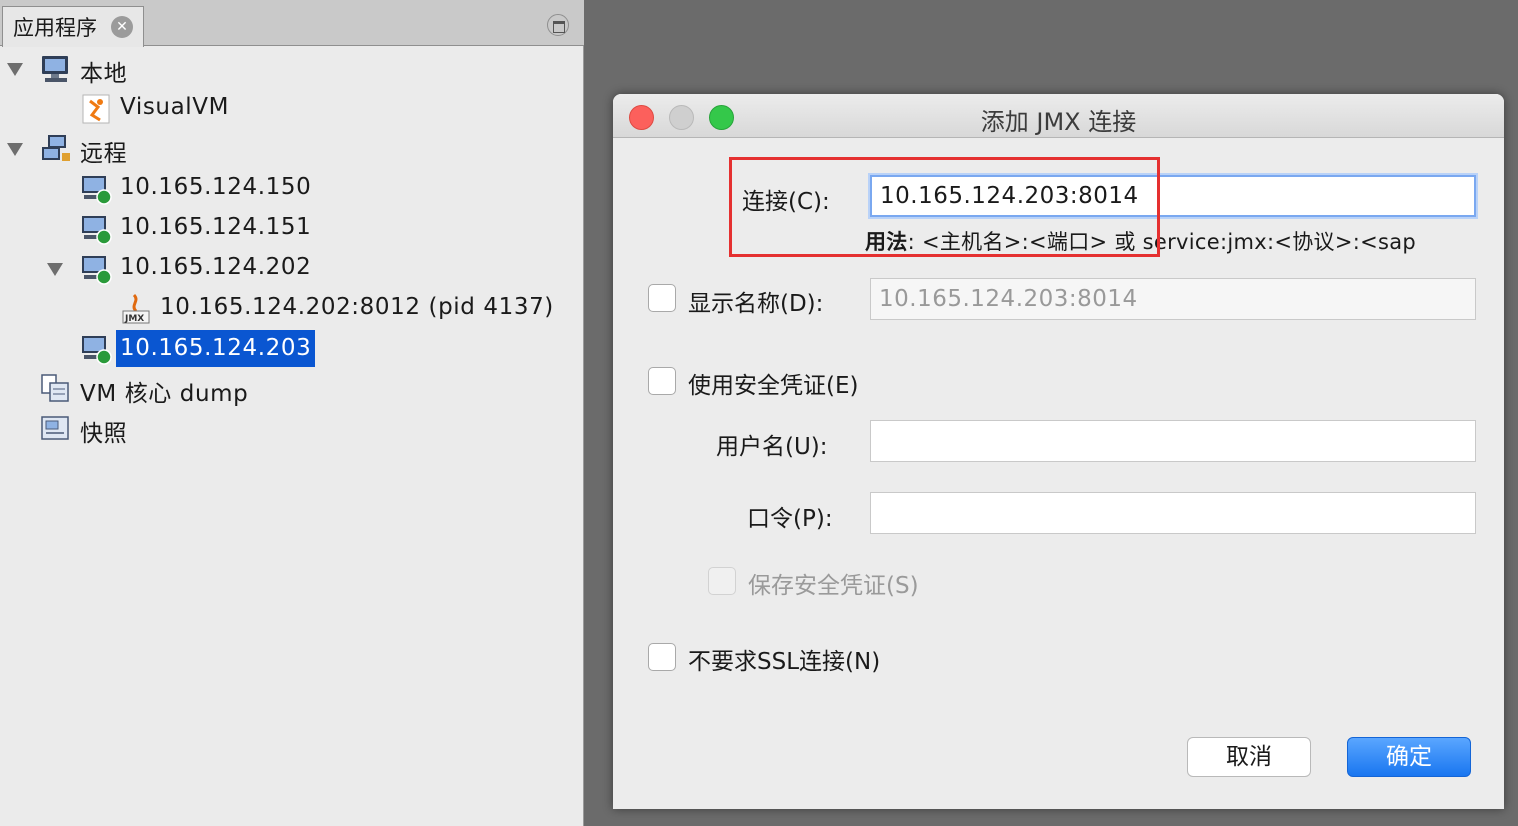 The width and height of the screenshot is (1518, 826). What do you see at coordinates (833, 586) in the screenshot?
I see `save-credentials-label: 保存安全凭证(S)` at bounding box center [833, 586].